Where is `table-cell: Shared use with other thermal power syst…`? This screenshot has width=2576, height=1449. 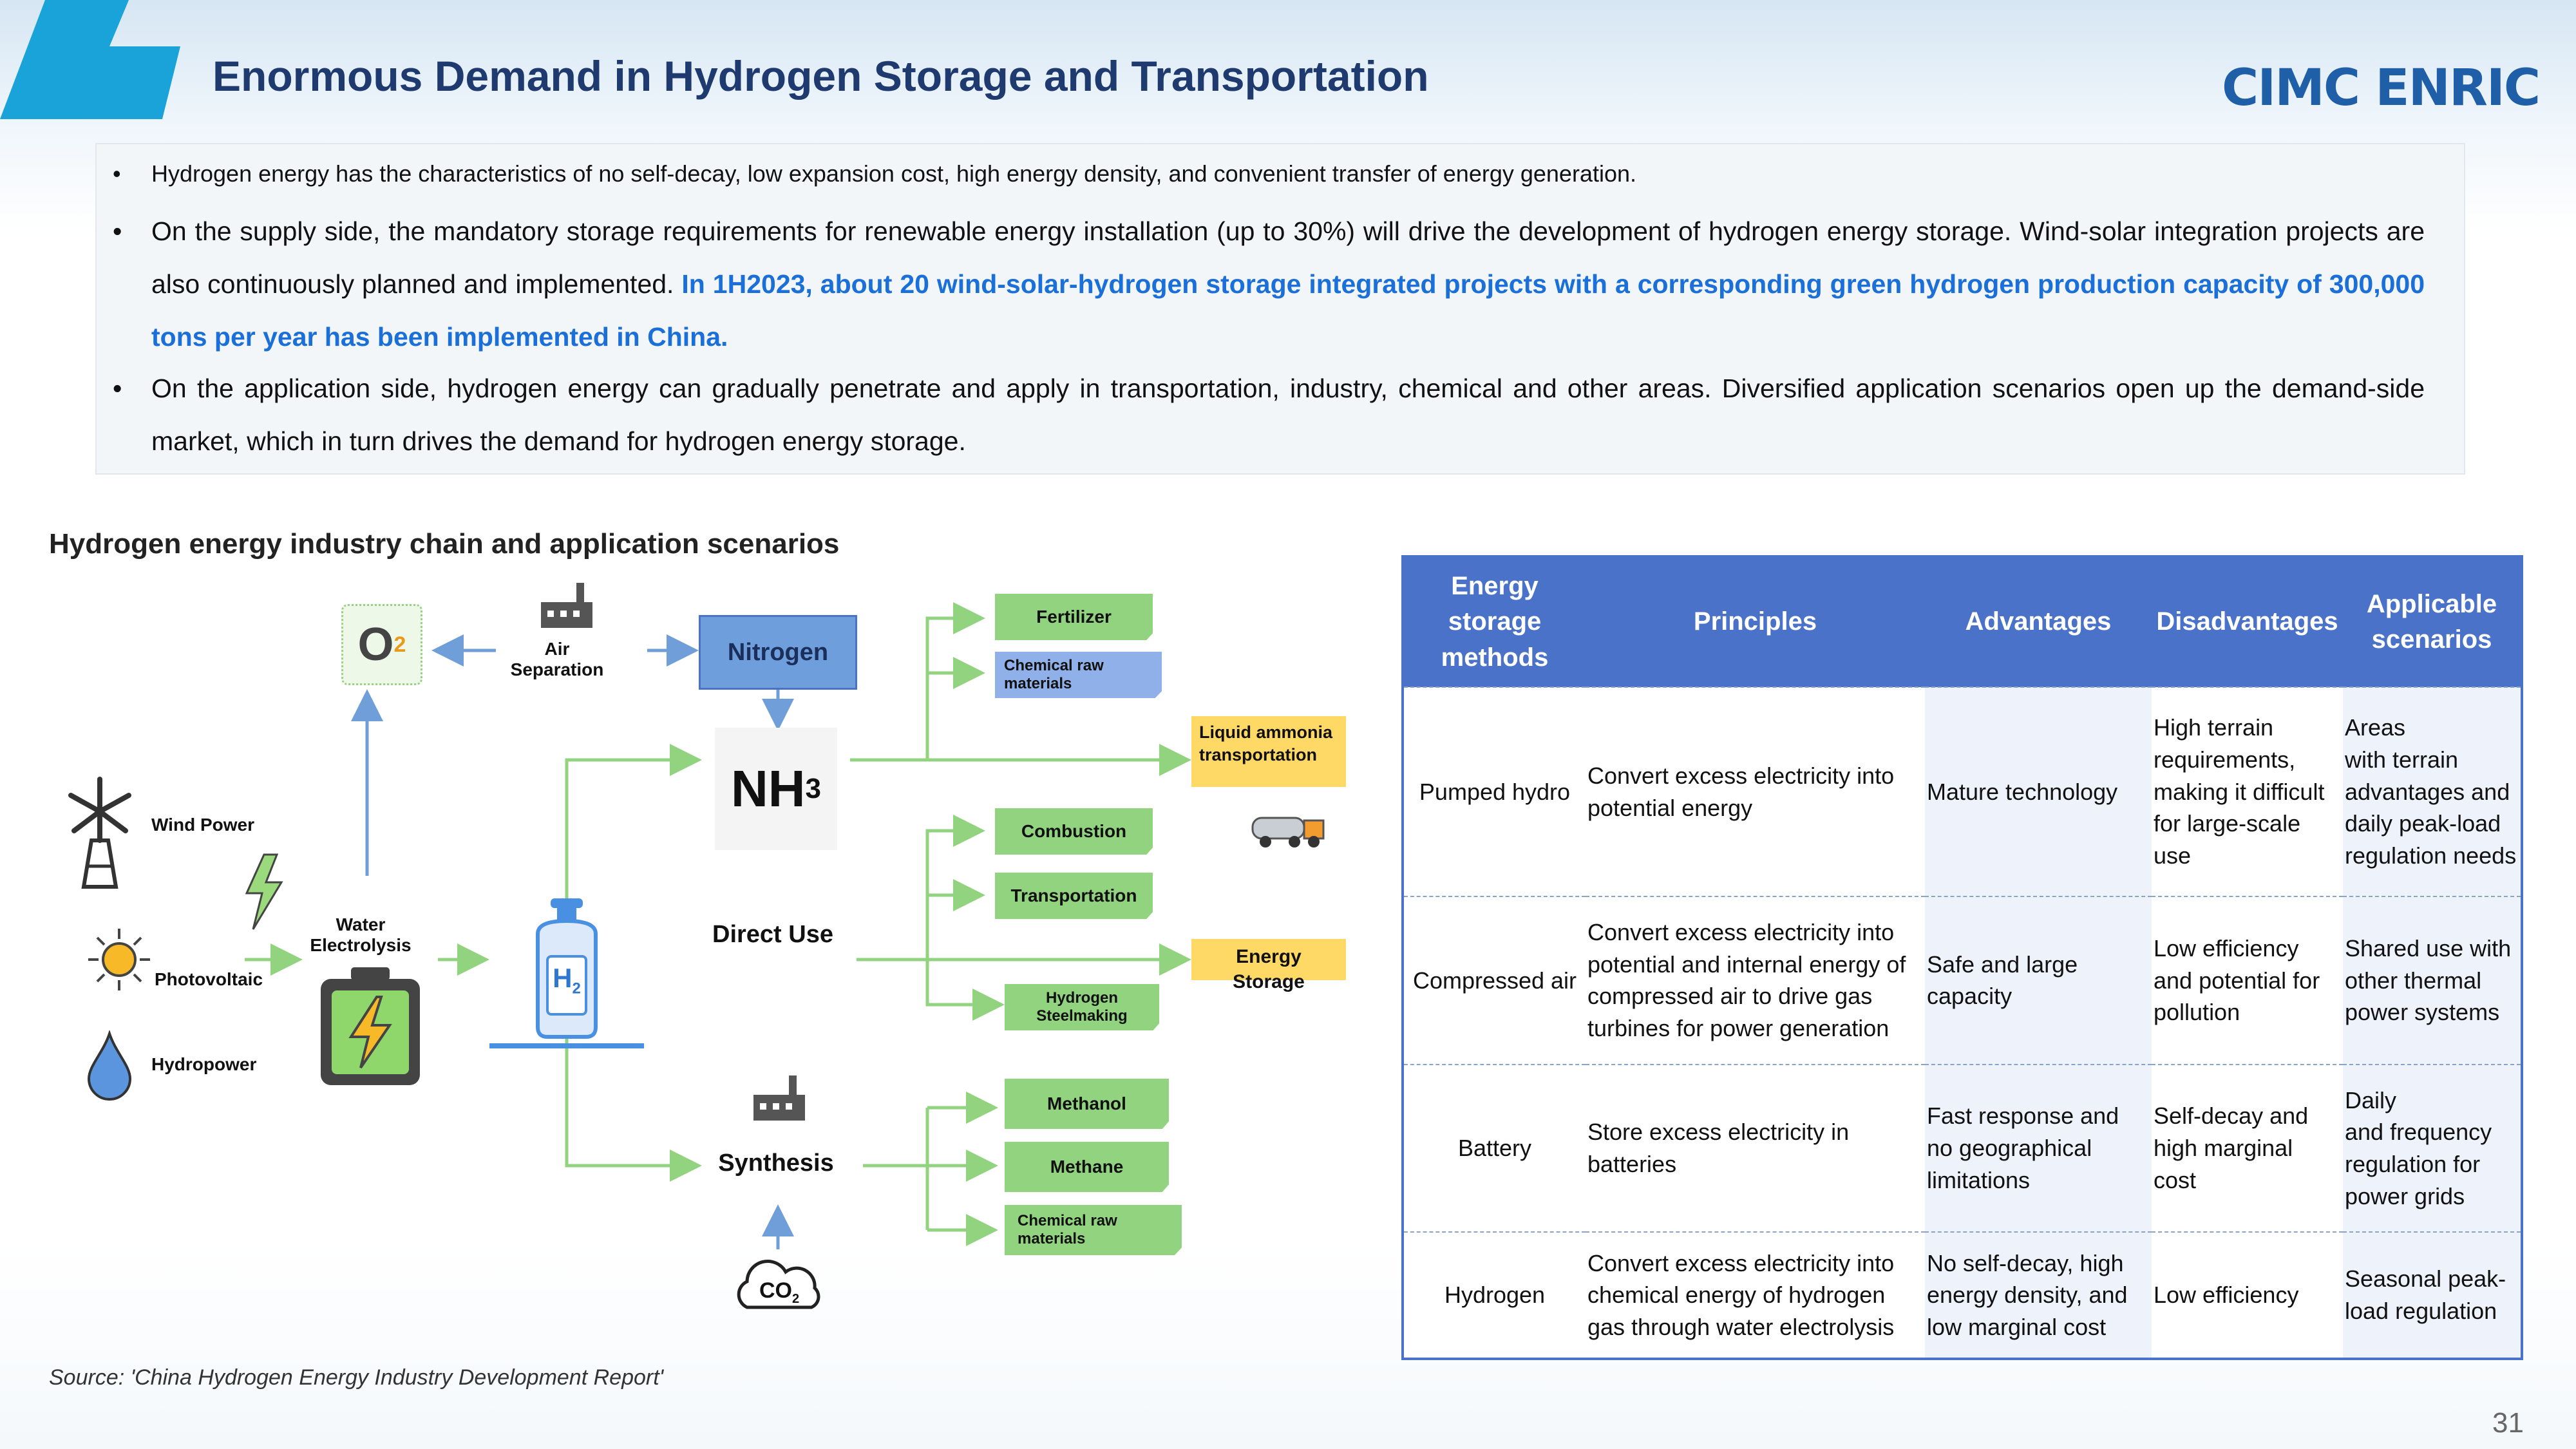
table-cell: Shared use with other thermal power syst… is located at coordinates (2432, 980).